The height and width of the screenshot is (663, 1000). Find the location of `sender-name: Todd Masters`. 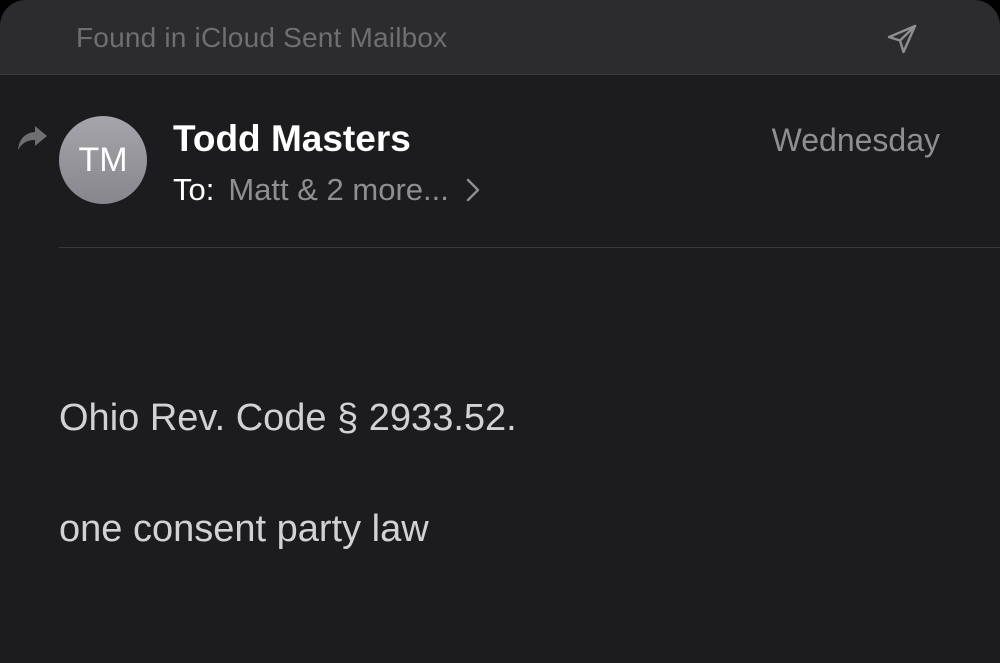

sender-name: Todd Masters is located at coordinates (292, 139).